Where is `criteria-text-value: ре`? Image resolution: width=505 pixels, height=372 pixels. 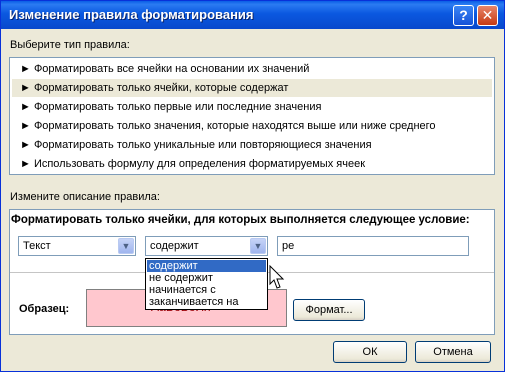 criteria-text-value: ре is located at coordinates (288, 246).